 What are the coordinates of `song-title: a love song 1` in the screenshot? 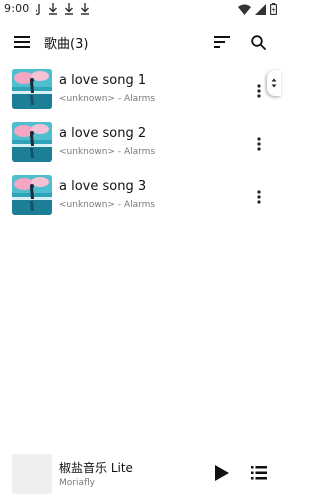 It's located at (103, 80).